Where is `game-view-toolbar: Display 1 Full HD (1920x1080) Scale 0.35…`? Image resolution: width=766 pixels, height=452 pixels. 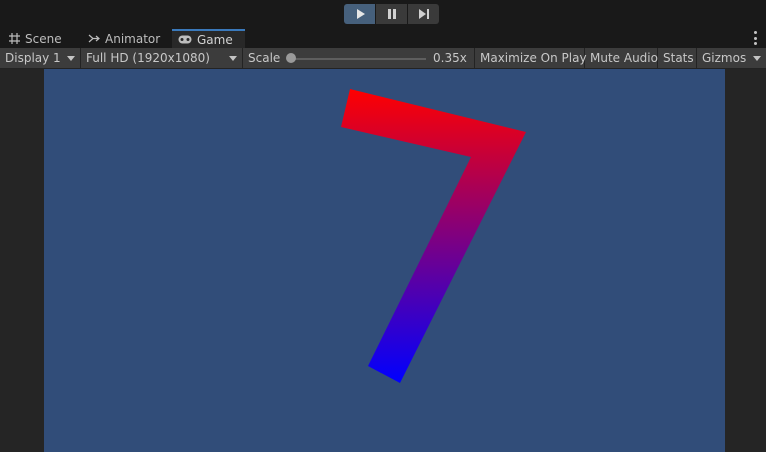 game-view-toolbar: Display 1 Full HD (1920x1080) Scale 0.35… is located at coordinates (383, 58).